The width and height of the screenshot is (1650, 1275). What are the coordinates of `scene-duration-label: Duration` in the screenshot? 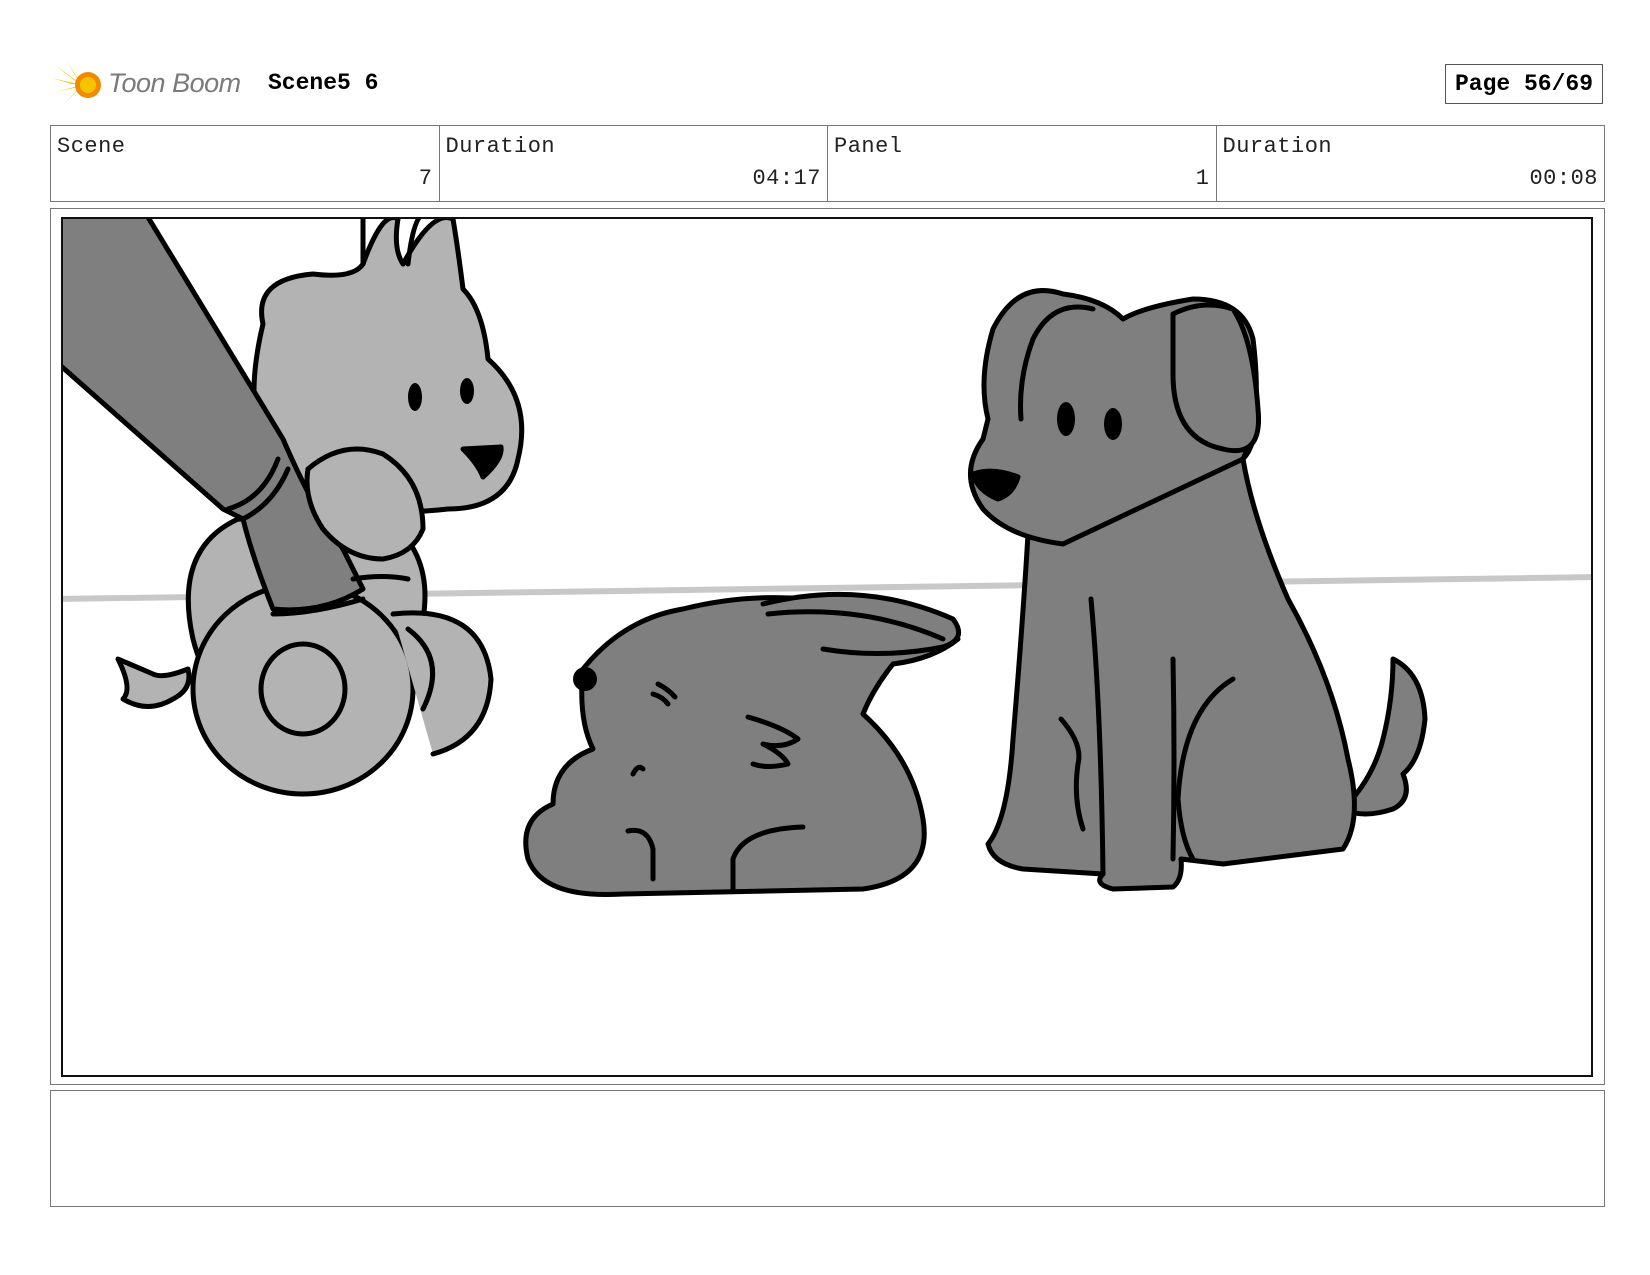 It's located at (500, 146).